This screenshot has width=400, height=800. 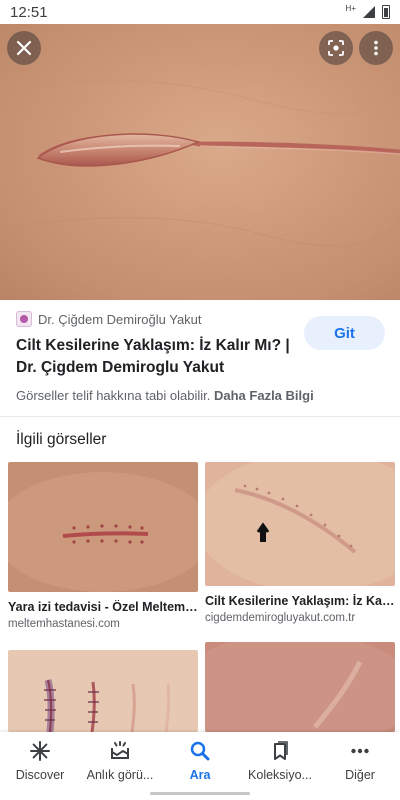 What do you see at coordinates (344, 333) in the screenshot?
I see `visit-button: Git` at bounding box center [344, 333].